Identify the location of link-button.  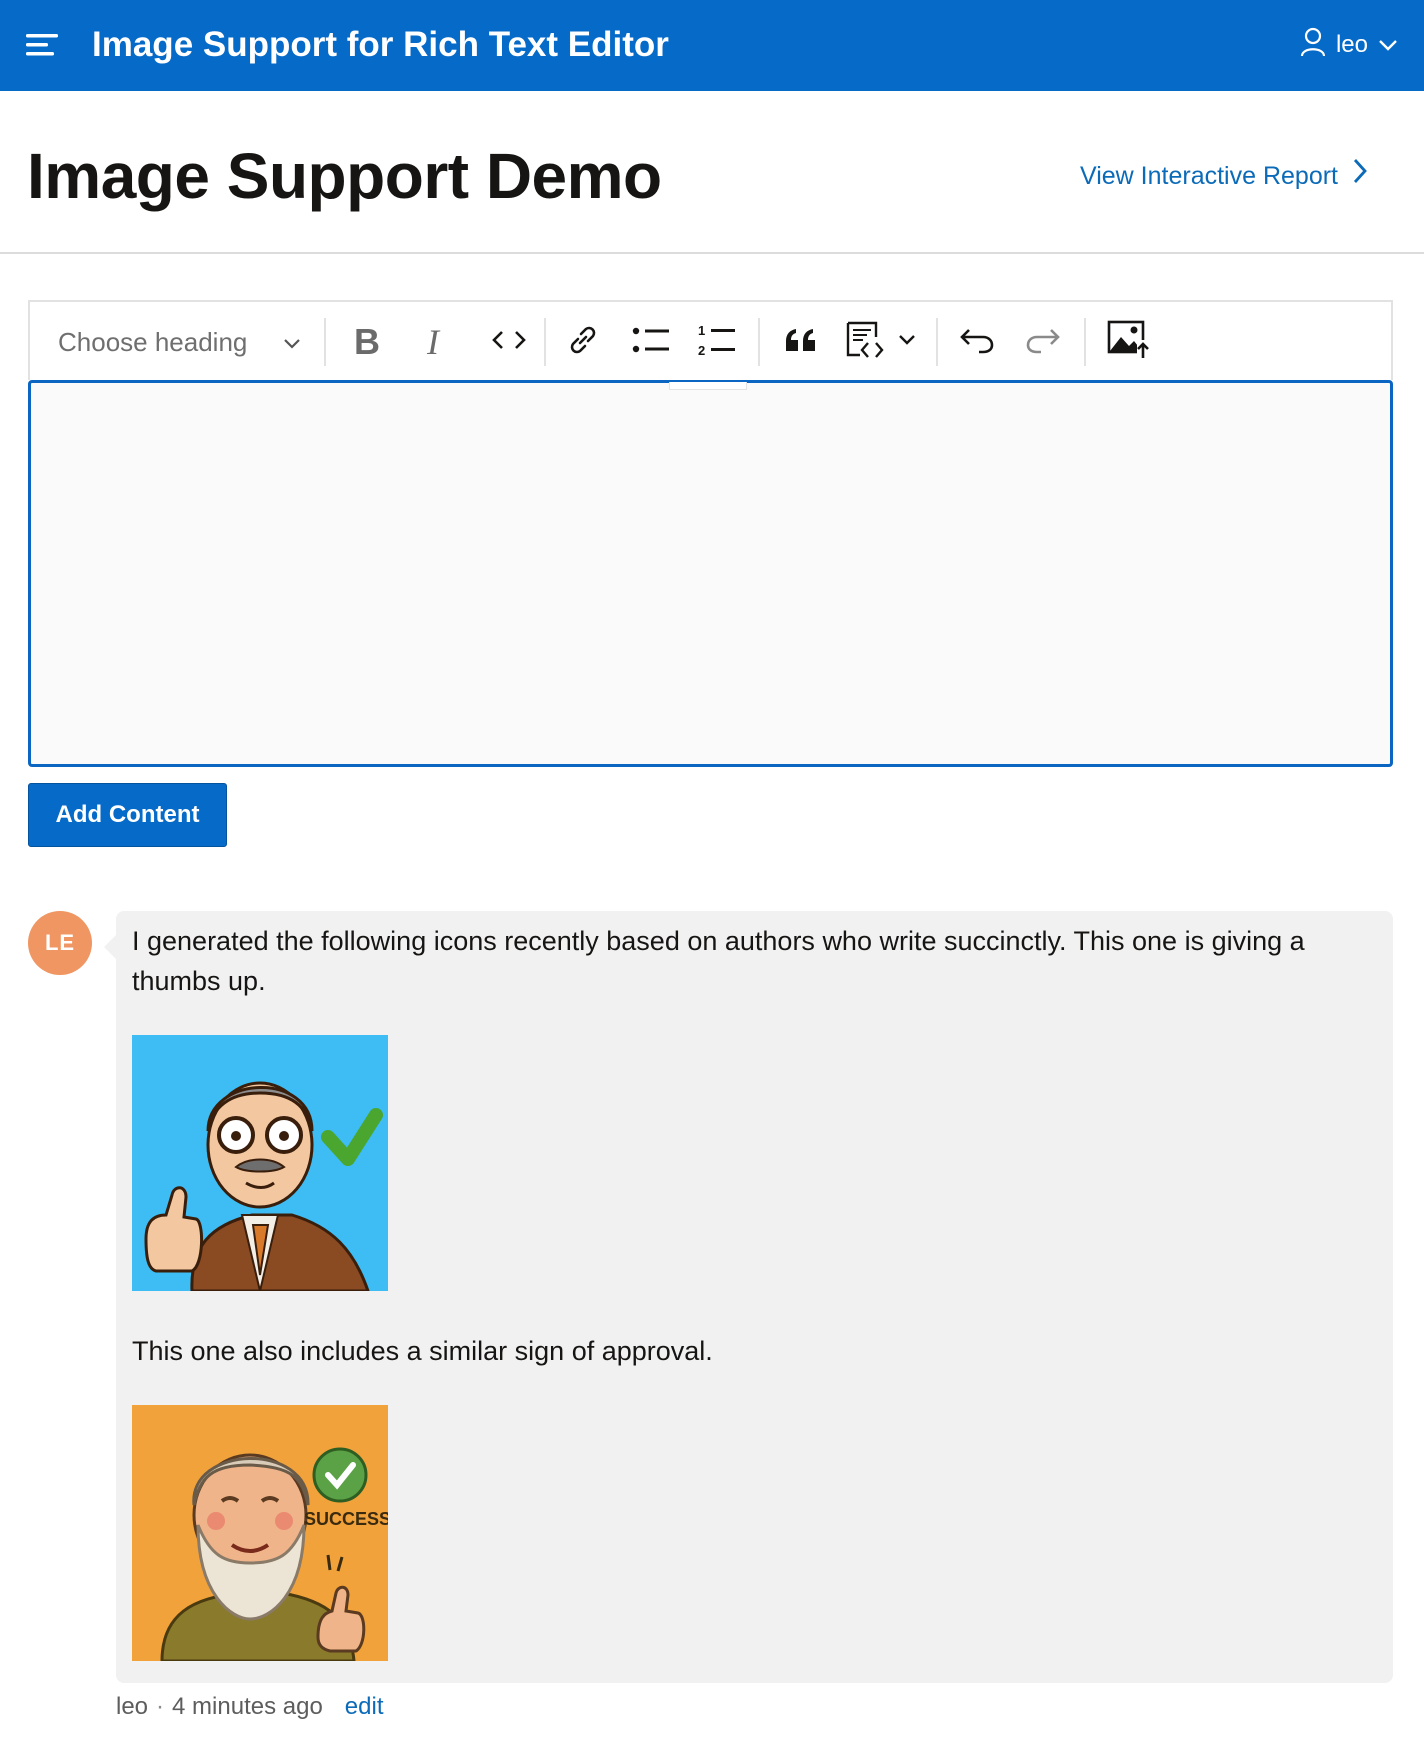
(583, 342).